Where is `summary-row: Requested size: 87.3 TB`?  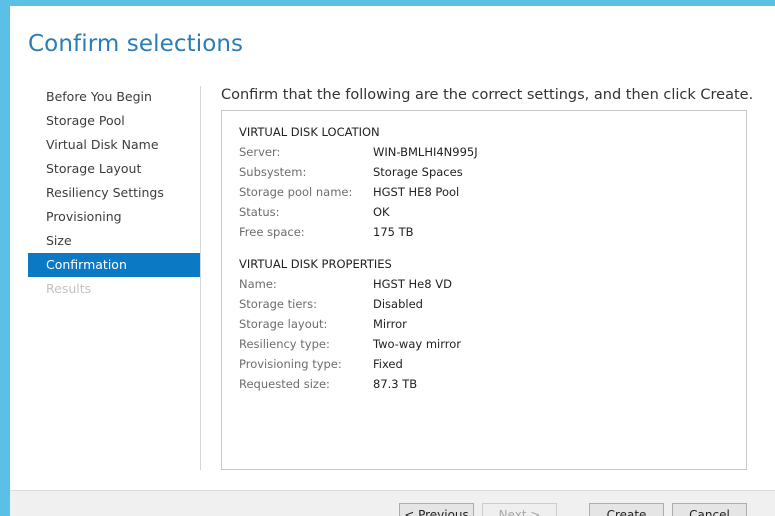
summary-row: Requested size: 87.3 TB is located at coordinates (328, 384).